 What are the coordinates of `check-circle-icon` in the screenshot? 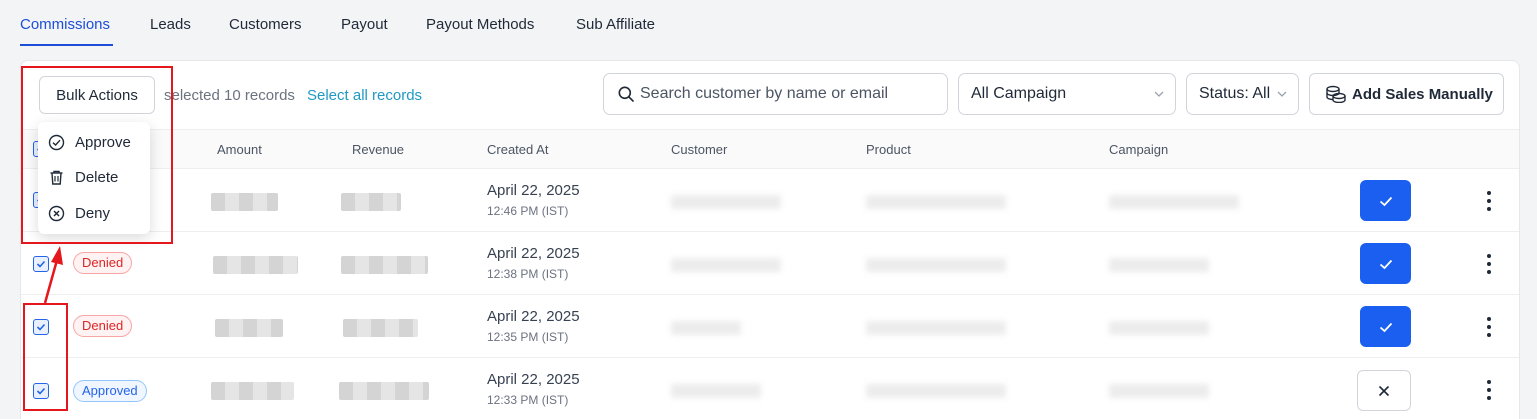 It's located at (56, 142).